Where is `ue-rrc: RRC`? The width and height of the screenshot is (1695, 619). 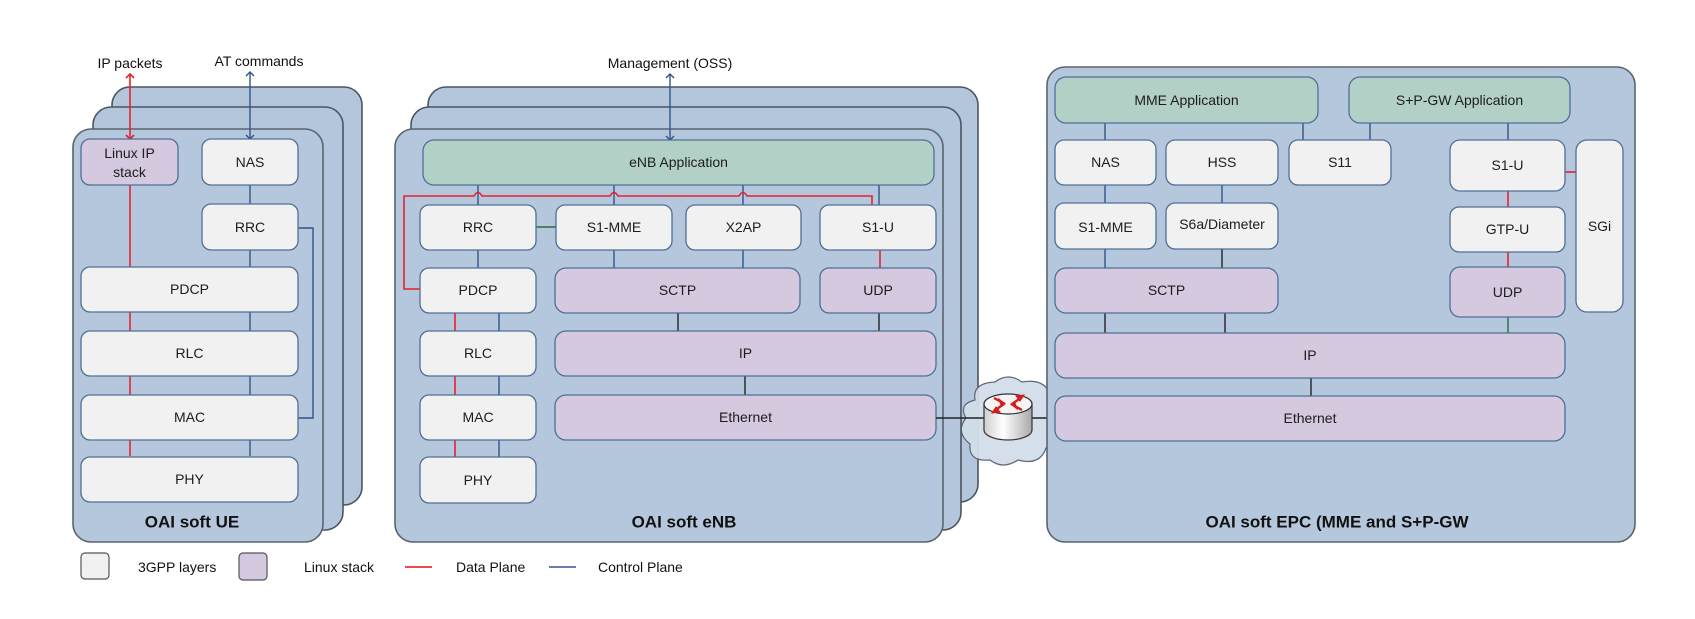 ue-rrc: RRC is located at coordinates (250, 227).